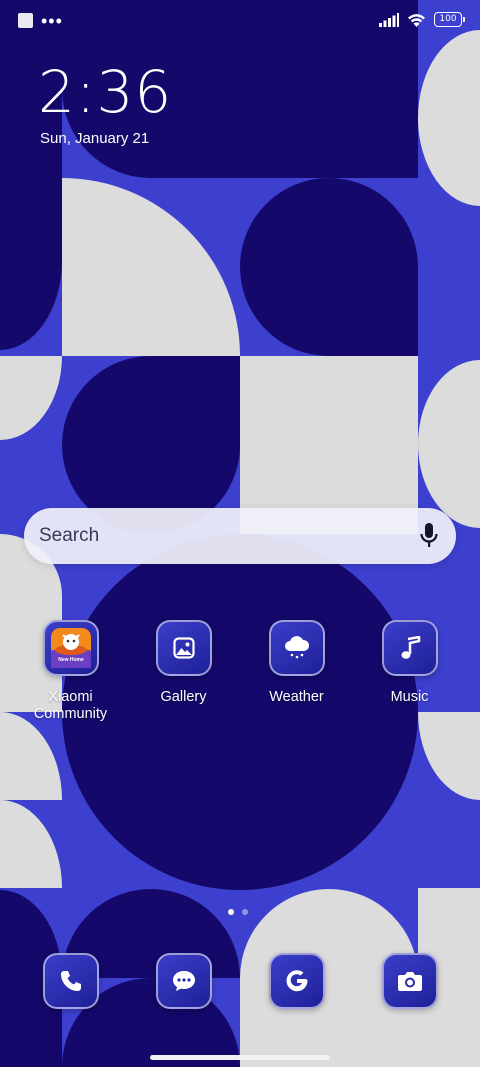  What do you see at coordinates (94, 138) in the screenshot?
I see `clock-date: Sun, January 21` at bounding box center [94, 138].